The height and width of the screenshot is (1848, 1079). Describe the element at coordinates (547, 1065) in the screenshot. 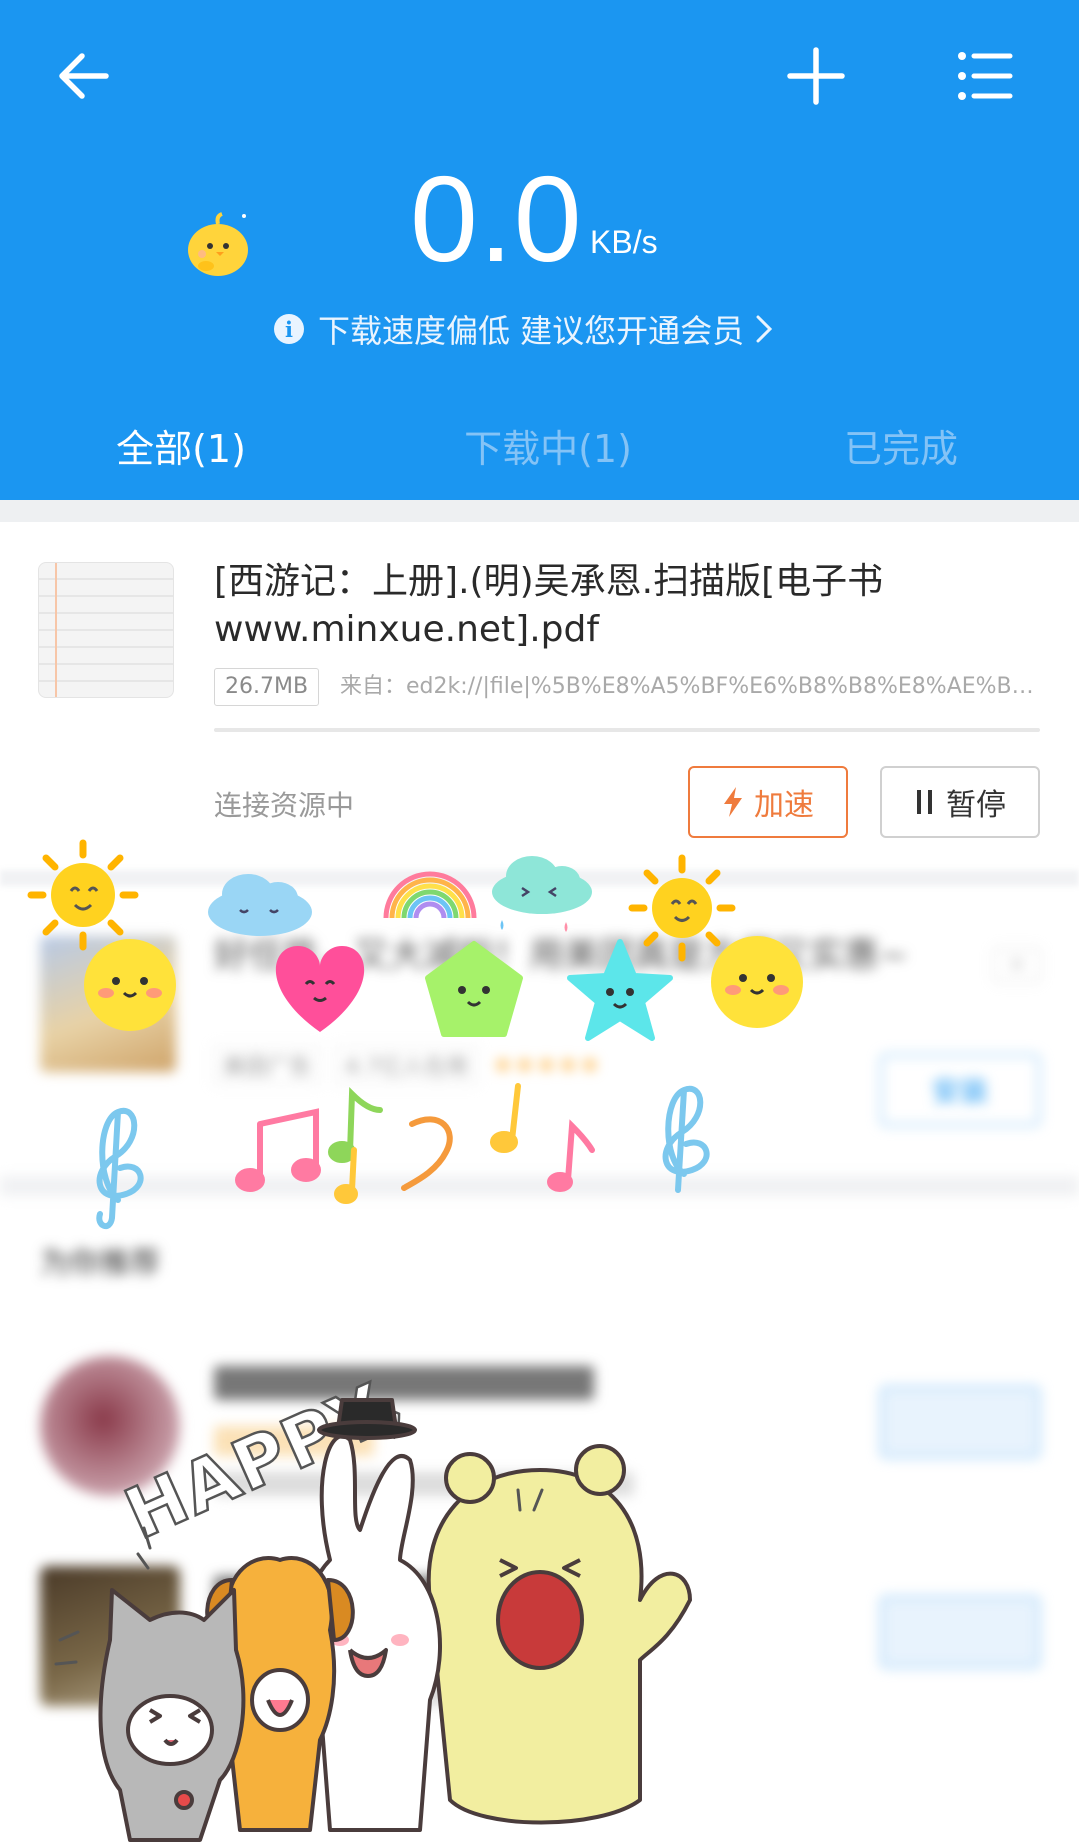

I see `ad-rating-stars: ★★★★★` at that location.